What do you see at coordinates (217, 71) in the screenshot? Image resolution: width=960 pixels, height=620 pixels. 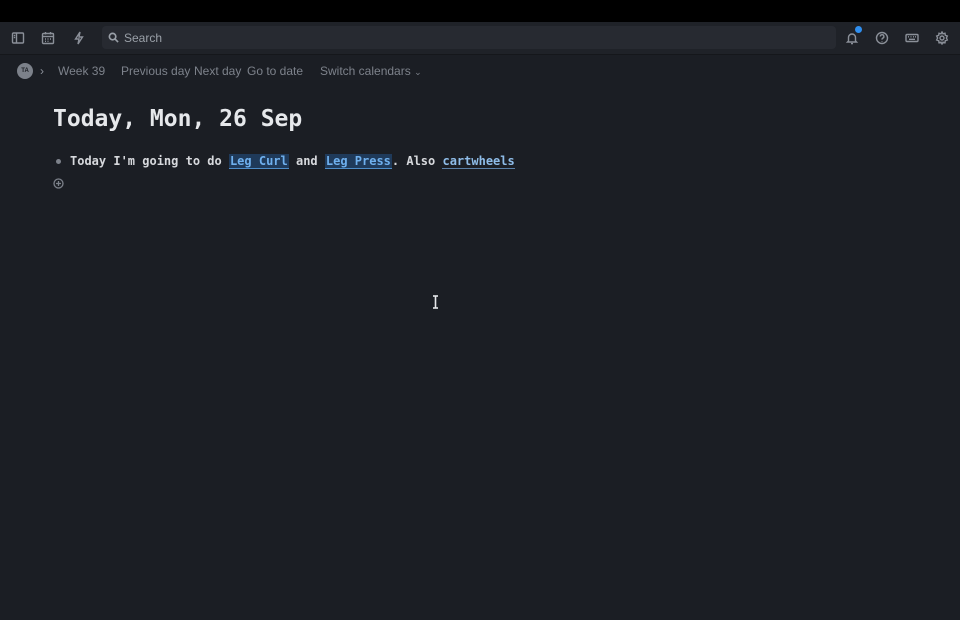 I see `next-day-button: Next day` at bounding box center [217, 71].